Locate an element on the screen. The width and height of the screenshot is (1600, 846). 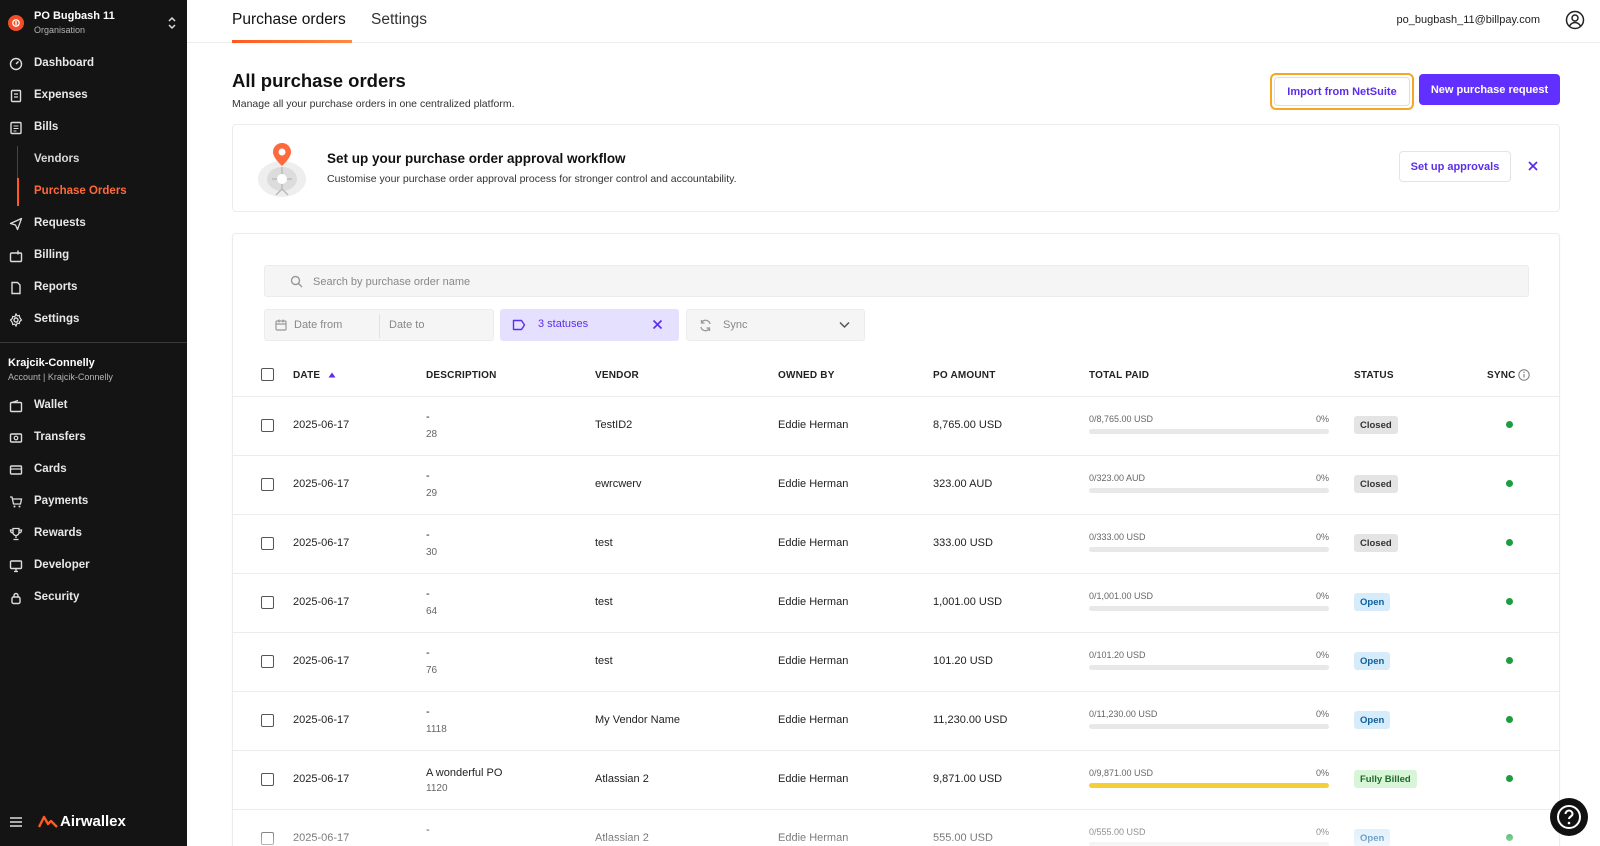
tab-purchase-orders: Purchase orders is located at coordinates (289, 20).